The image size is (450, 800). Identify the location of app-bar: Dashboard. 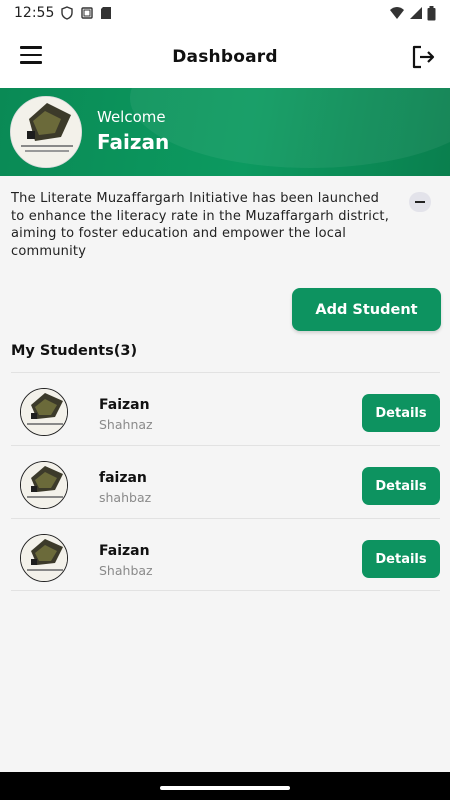
(225, 57).